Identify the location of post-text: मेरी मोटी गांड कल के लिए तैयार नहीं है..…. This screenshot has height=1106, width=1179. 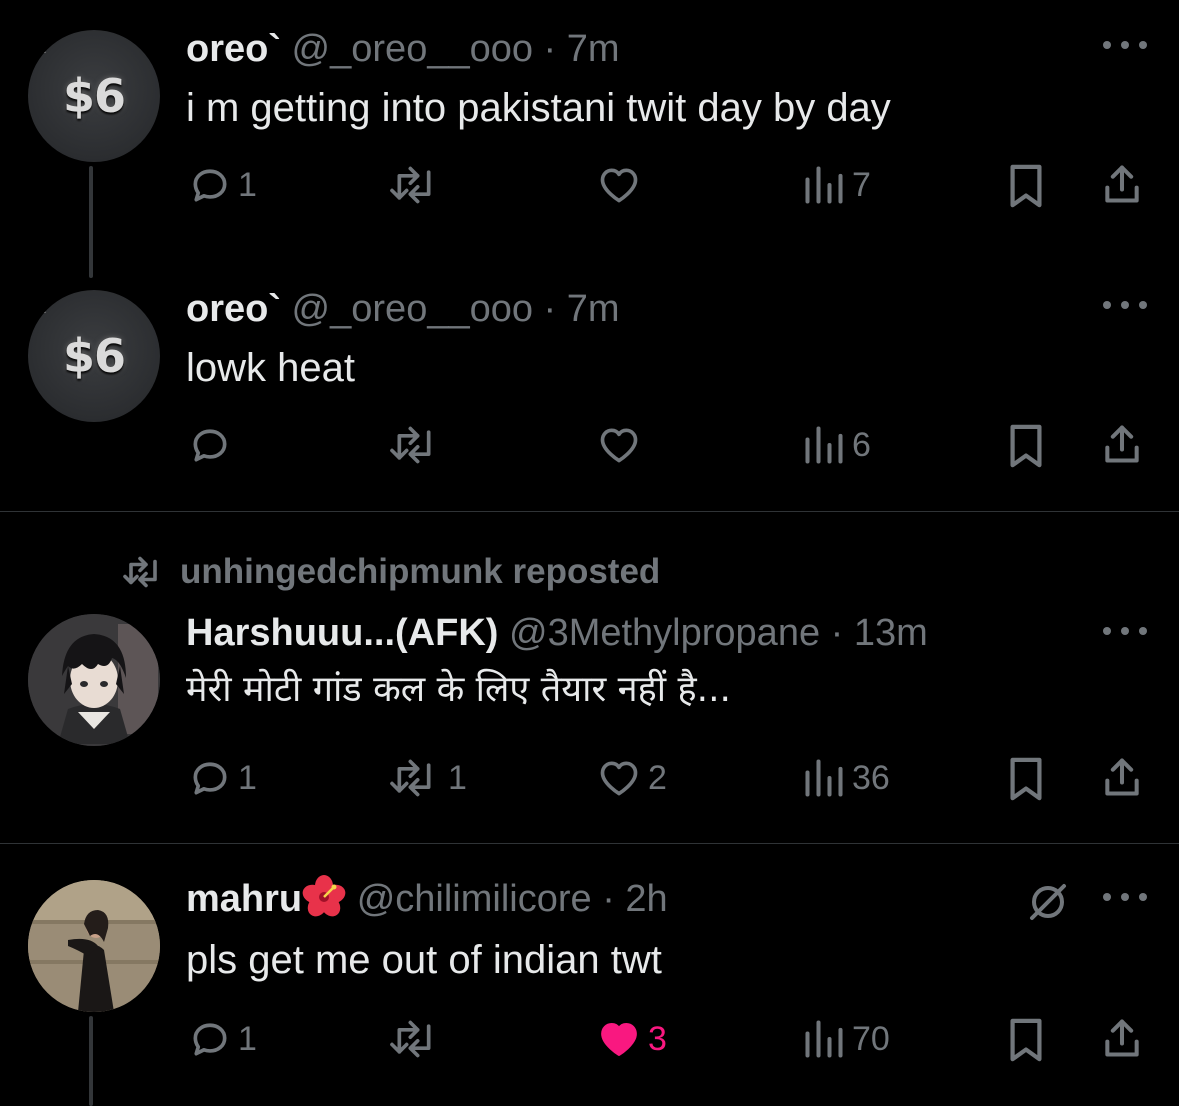
(458, 689).